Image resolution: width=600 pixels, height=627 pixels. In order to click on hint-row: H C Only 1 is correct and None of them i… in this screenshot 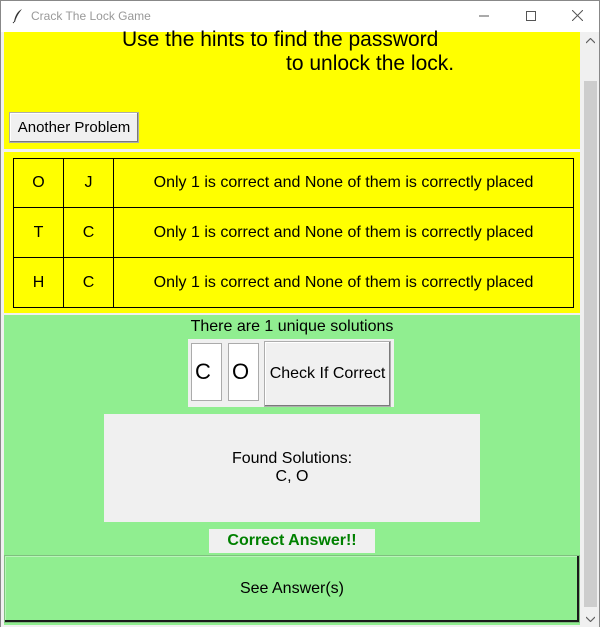, I will do `click(293, 283)`.